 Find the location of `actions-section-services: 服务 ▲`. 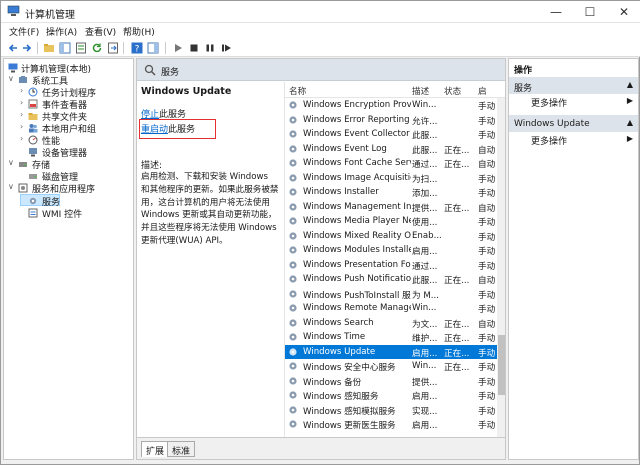

actions-section-services: 服务 ▲ is located at coordinates (573, 85).